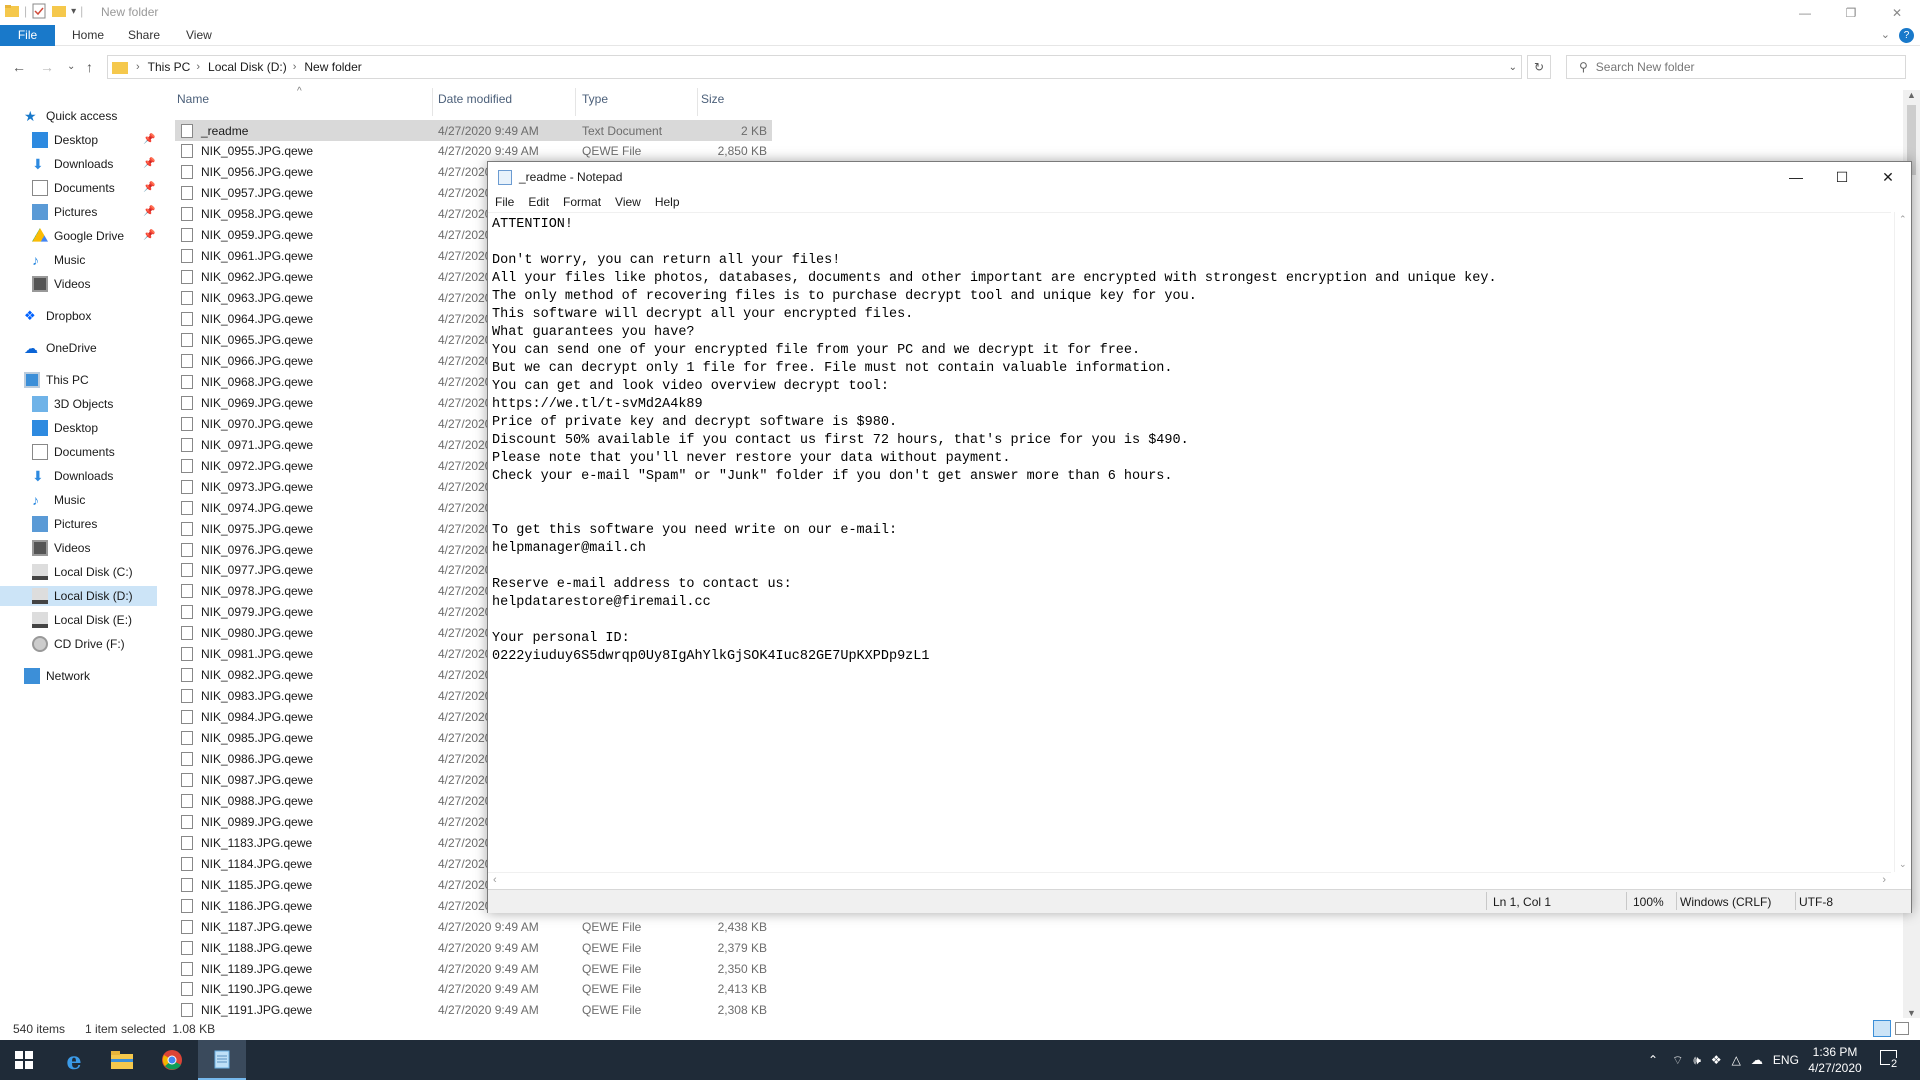 Image resolution: width=1920 pixels, height=1080 pixels. Describe the element at coordinates (82, 572) in the screenshot. I see `nav-local-disk-c: Local Disk (C:)` at that location.